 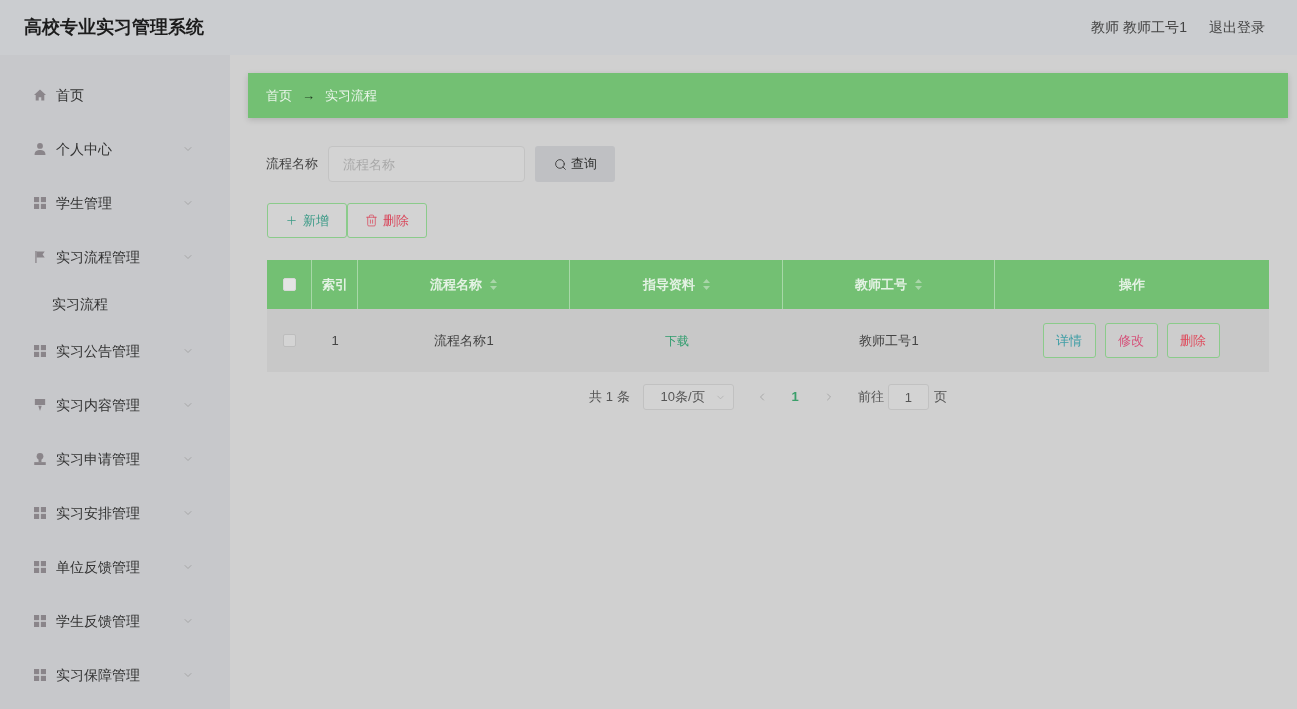 What do you see at coordinates (40, 149) in the screenshot?
I see `user-icon` at bounding box center [40, 149].